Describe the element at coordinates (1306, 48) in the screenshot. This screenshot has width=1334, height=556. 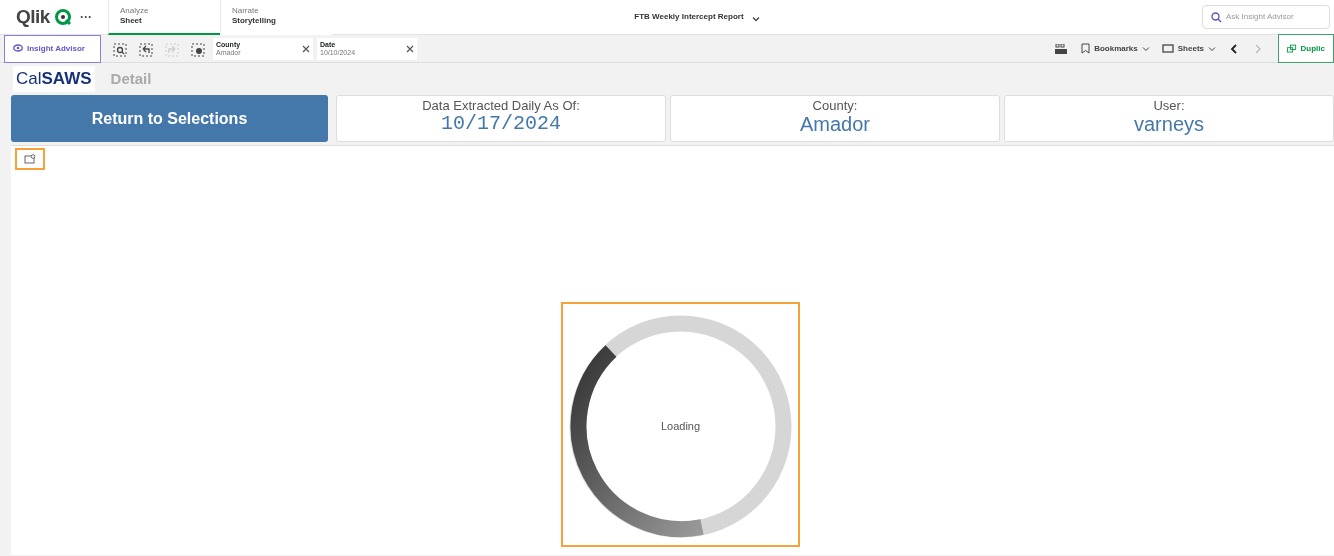
I see `duplicate-button: Duplic` at that location.